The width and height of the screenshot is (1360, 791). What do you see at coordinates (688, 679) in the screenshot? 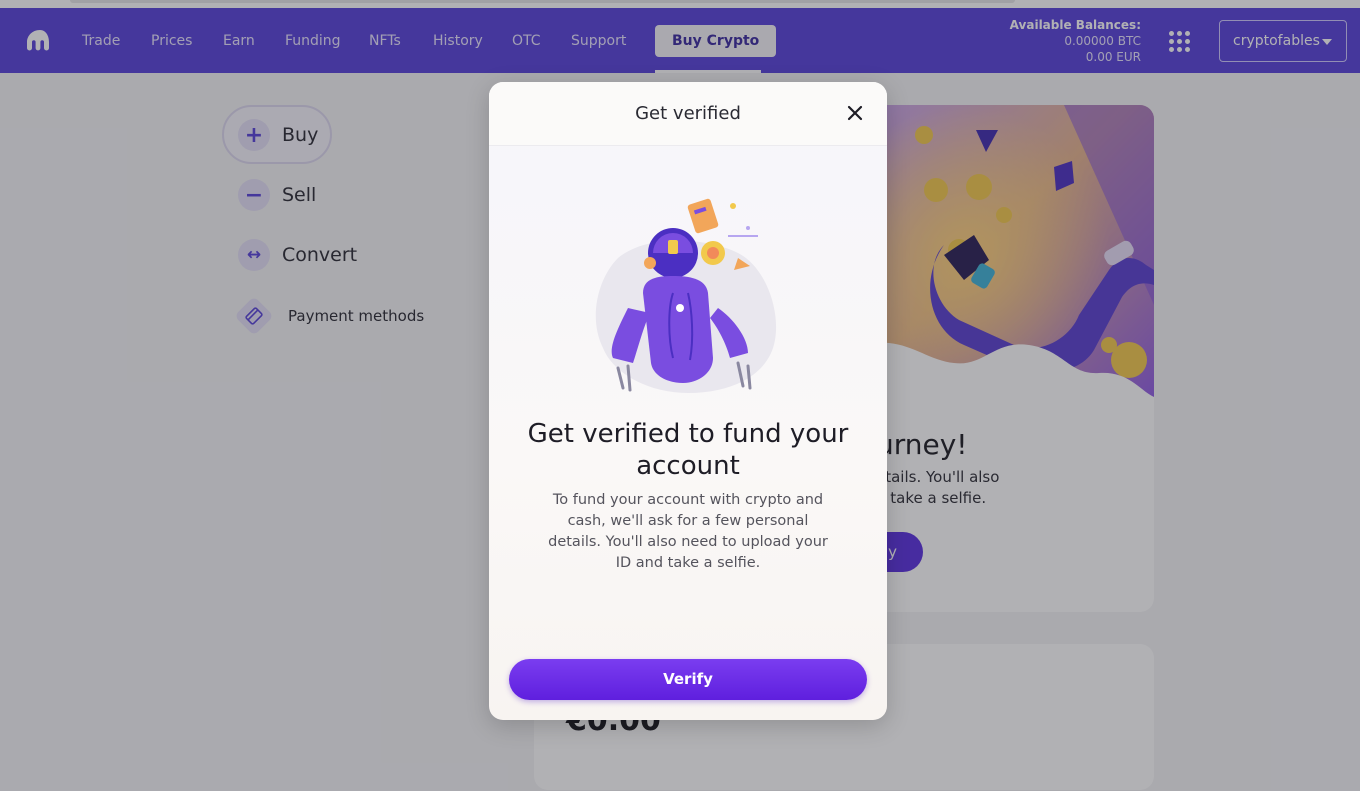
I see `verify-button: Verify` at bounding box center [688, 679].